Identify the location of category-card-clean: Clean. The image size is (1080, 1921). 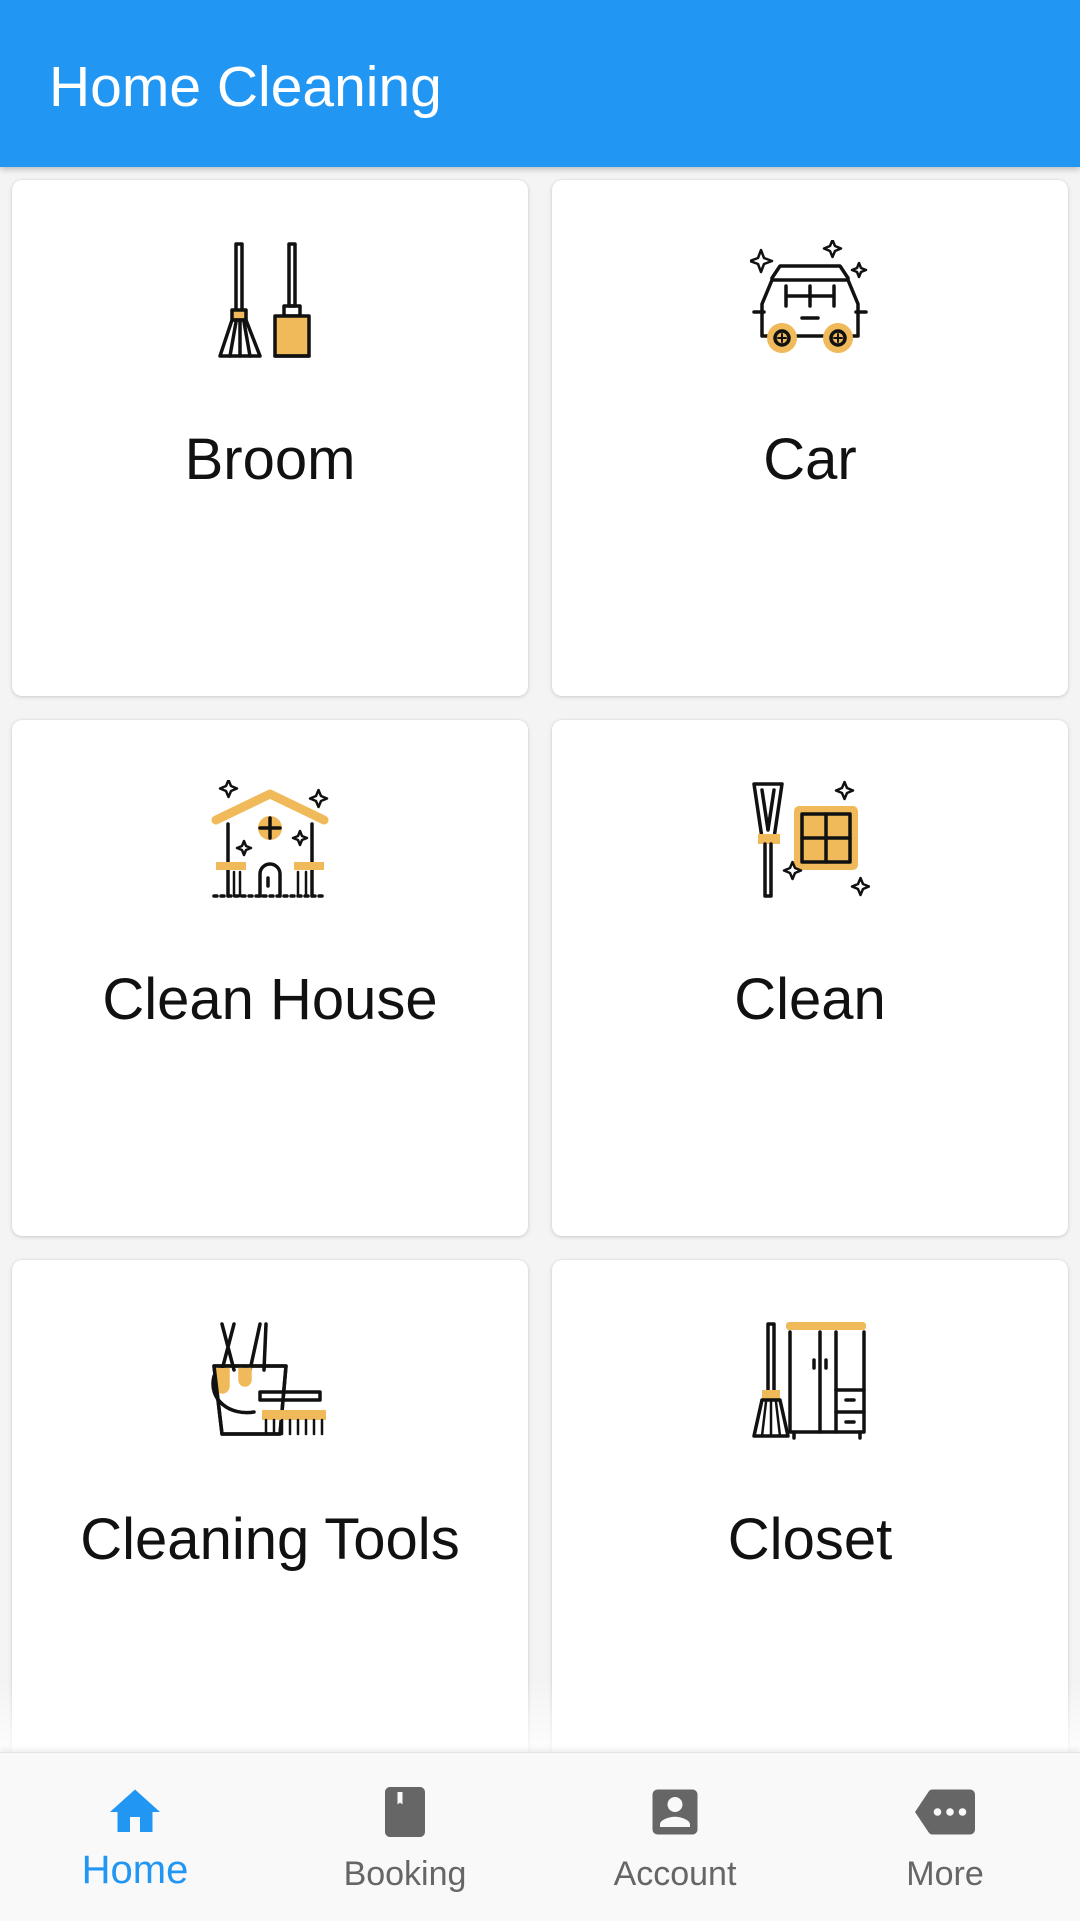
(810, 978).